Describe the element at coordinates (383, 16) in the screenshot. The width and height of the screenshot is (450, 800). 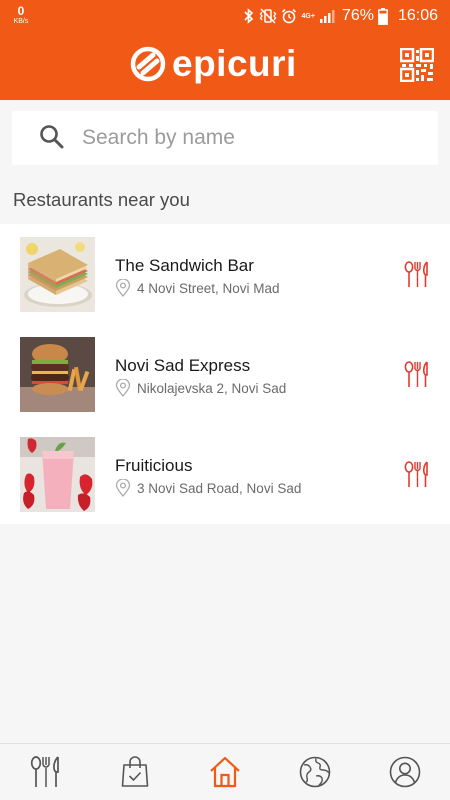
I see `battery-icon` at that location.